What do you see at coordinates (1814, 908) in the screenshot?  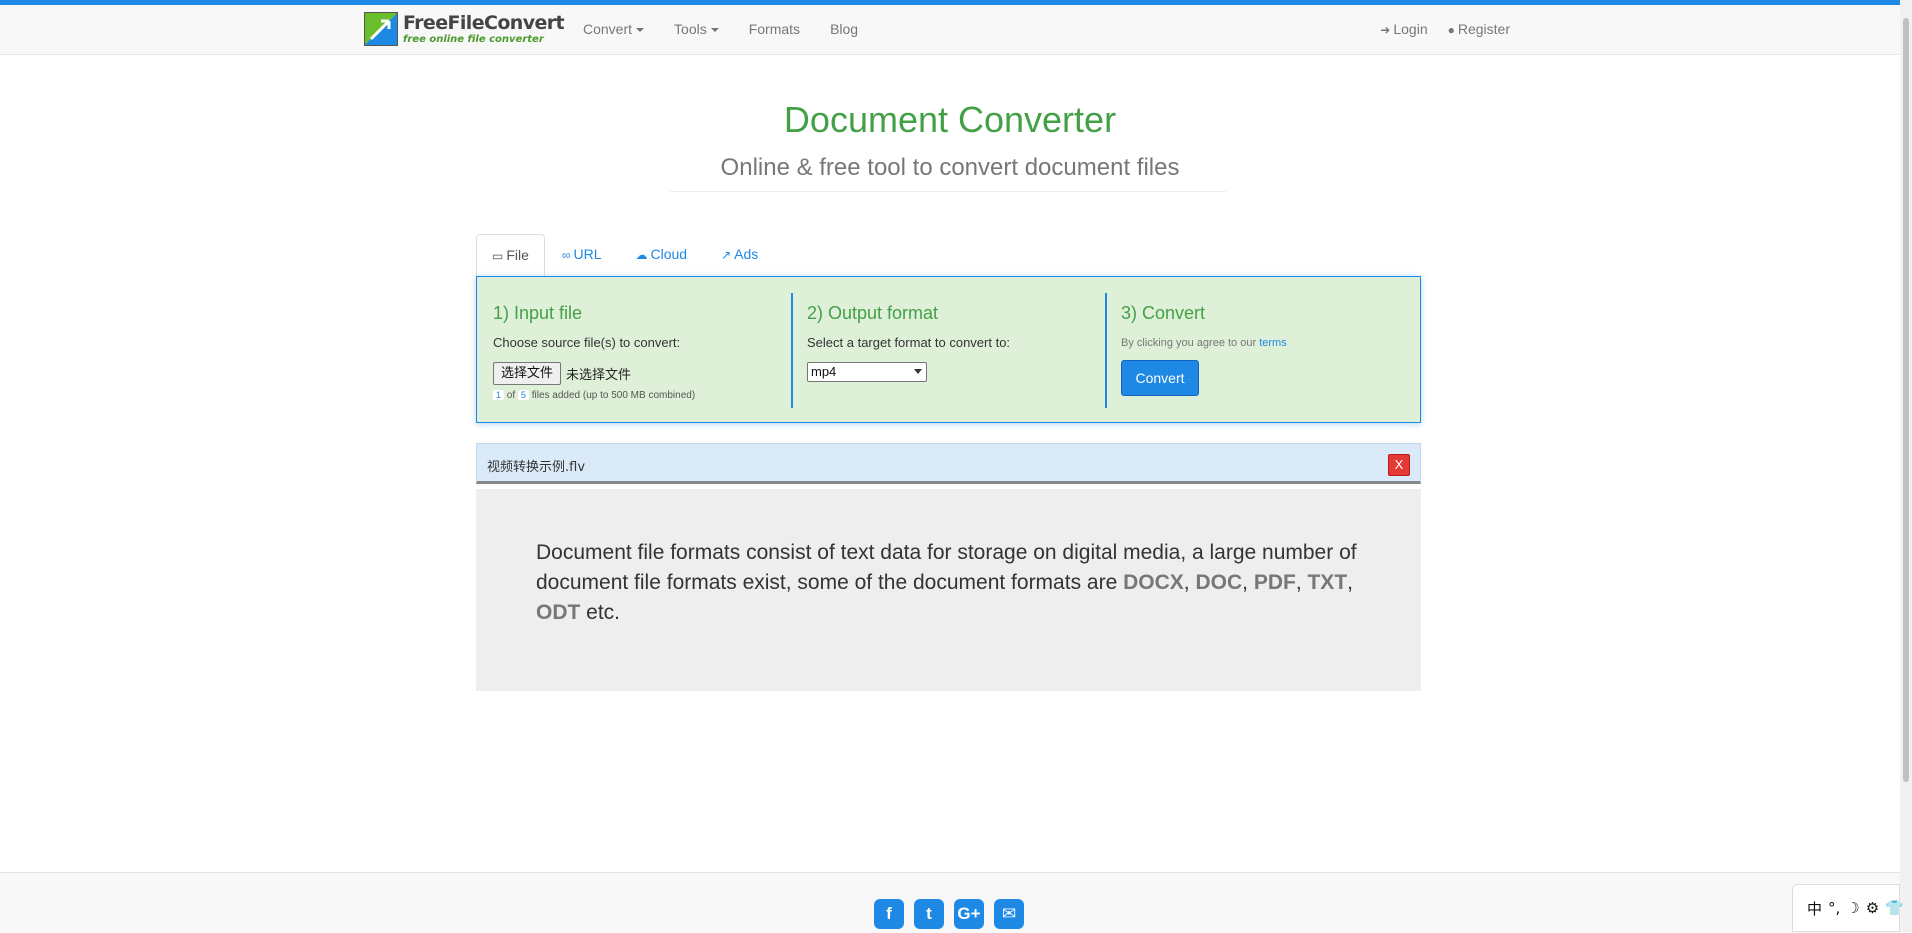 I see `ime-chinese-mode-icon: 中` at bounding box center [1814, 908].